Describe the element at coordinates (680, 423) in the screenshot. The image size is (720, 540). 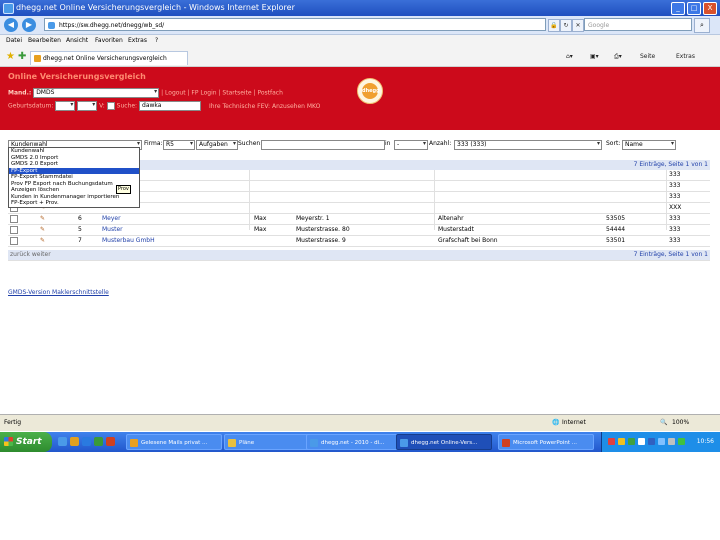
I see `zoom-level: 100%` at that location.